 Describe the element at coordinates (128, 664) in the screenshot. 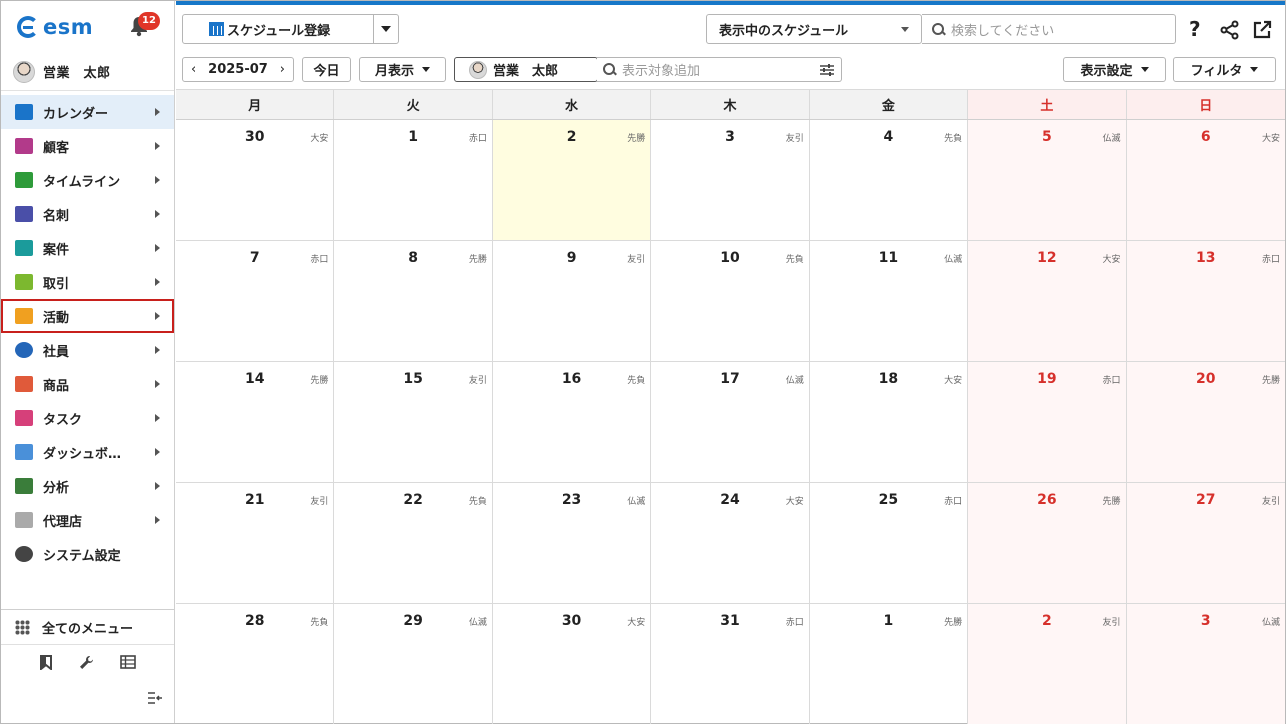

I see `table-icon` at that location.